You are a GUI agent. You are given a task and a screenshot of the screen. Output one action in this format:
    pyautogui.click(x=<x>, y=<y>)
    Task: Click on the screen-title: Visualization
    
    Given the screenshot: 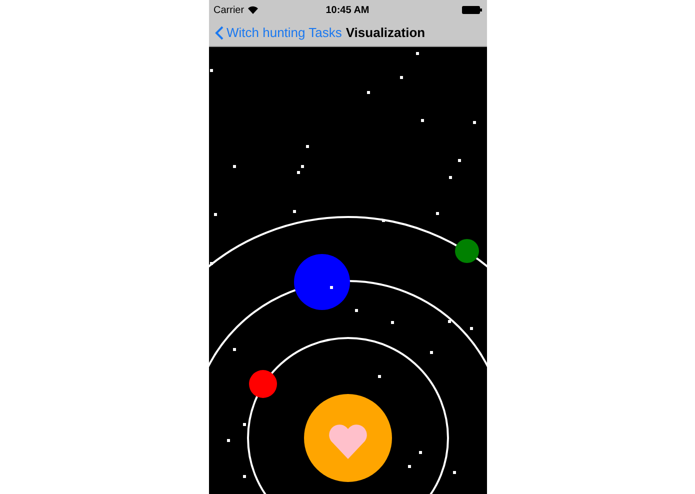 What is the action you would take?
    pyautogui.click(x=386, y=33)
    